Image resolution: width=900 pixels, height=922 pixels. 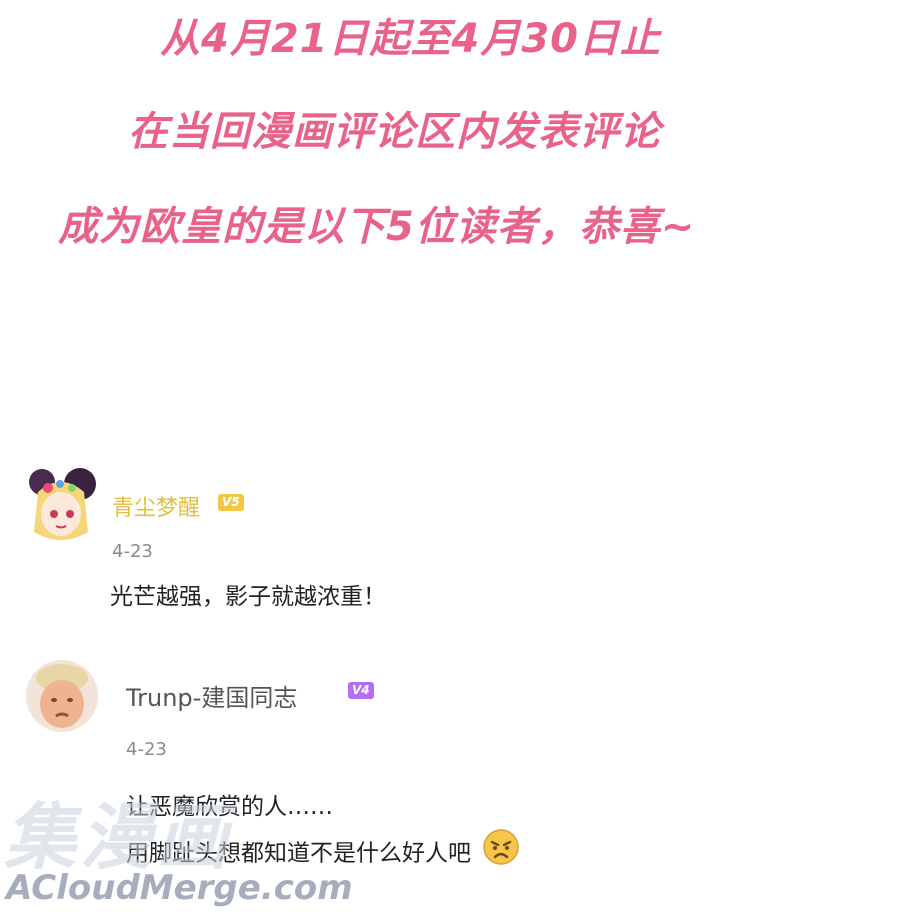 I want to click on comment-username: 青尘梦醒, so click(x=156, y=506).